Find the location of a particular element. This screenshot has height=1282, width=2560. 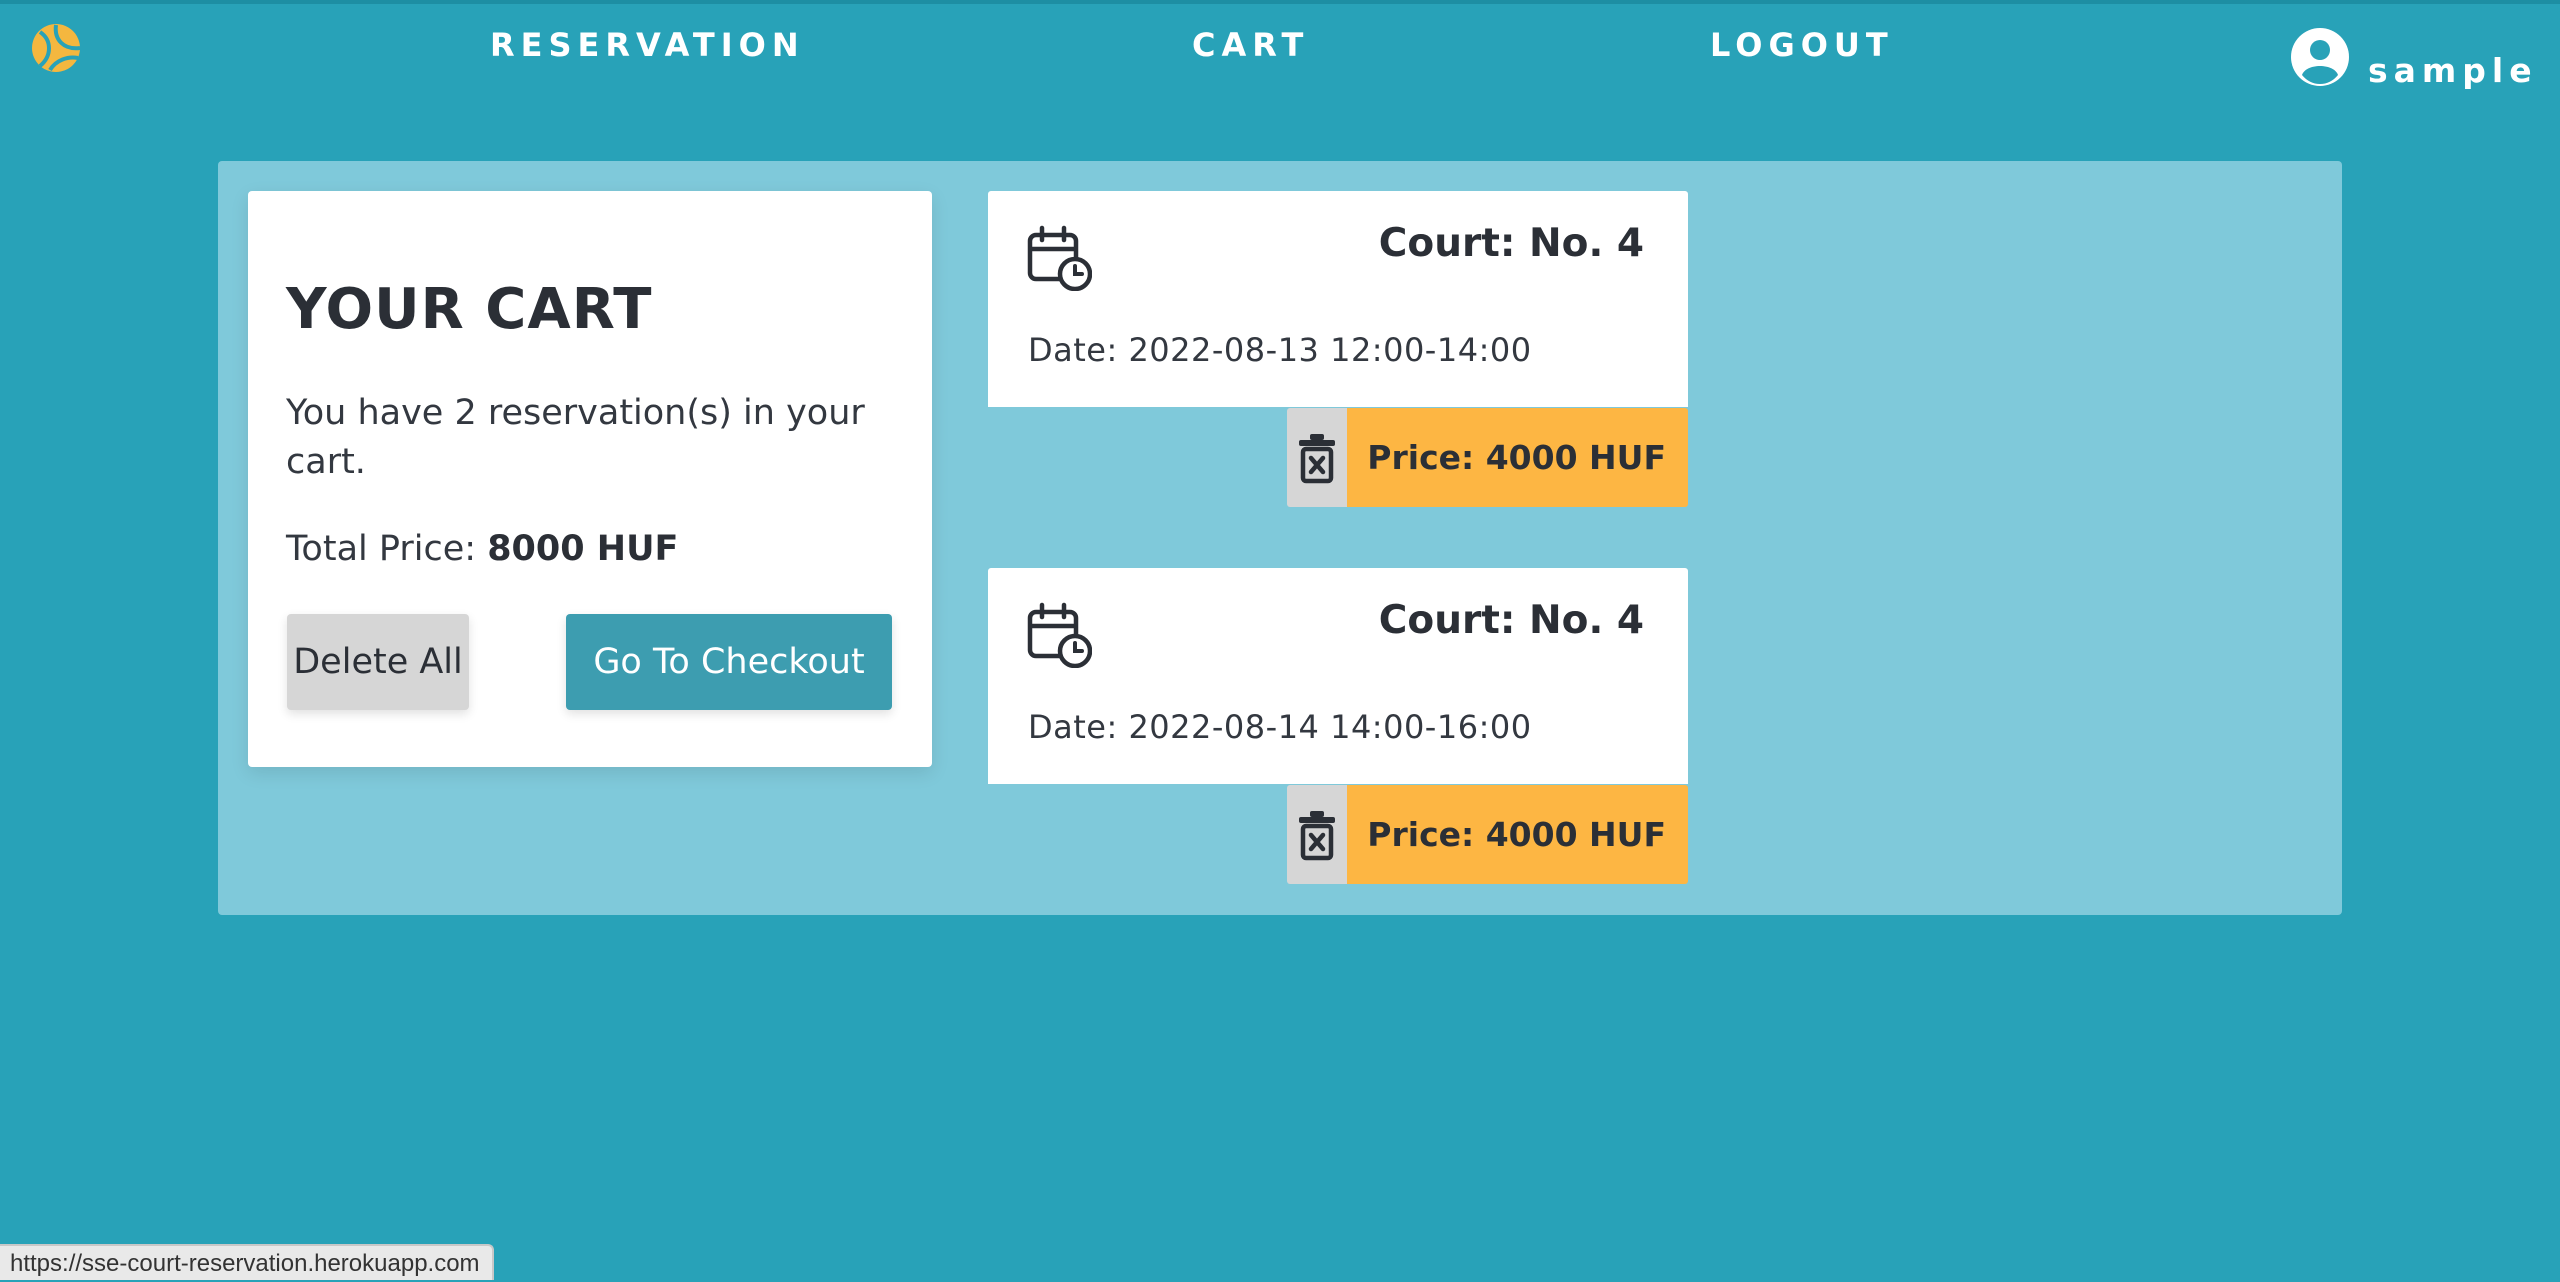

user-circle-icon is located at coordinates (2320, 57).